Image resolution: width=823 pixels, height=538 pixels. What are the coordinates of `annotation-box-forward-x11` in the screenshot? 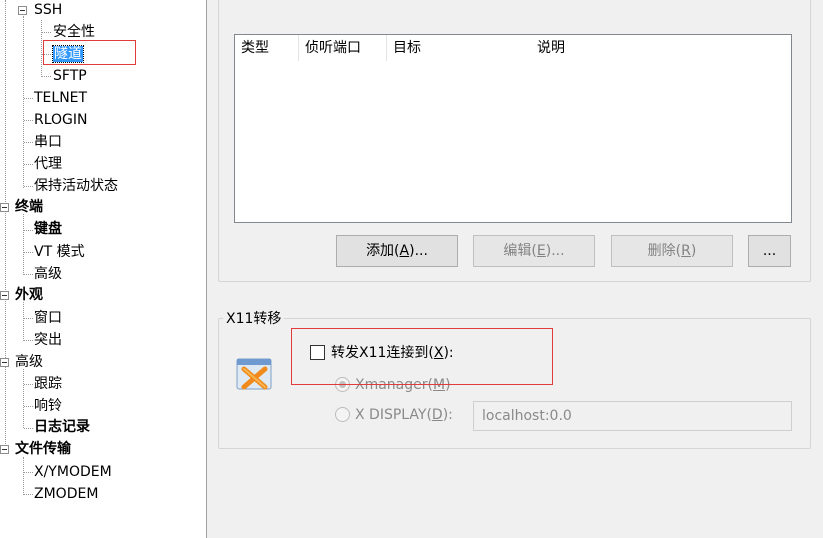 It's located at (422, 356).